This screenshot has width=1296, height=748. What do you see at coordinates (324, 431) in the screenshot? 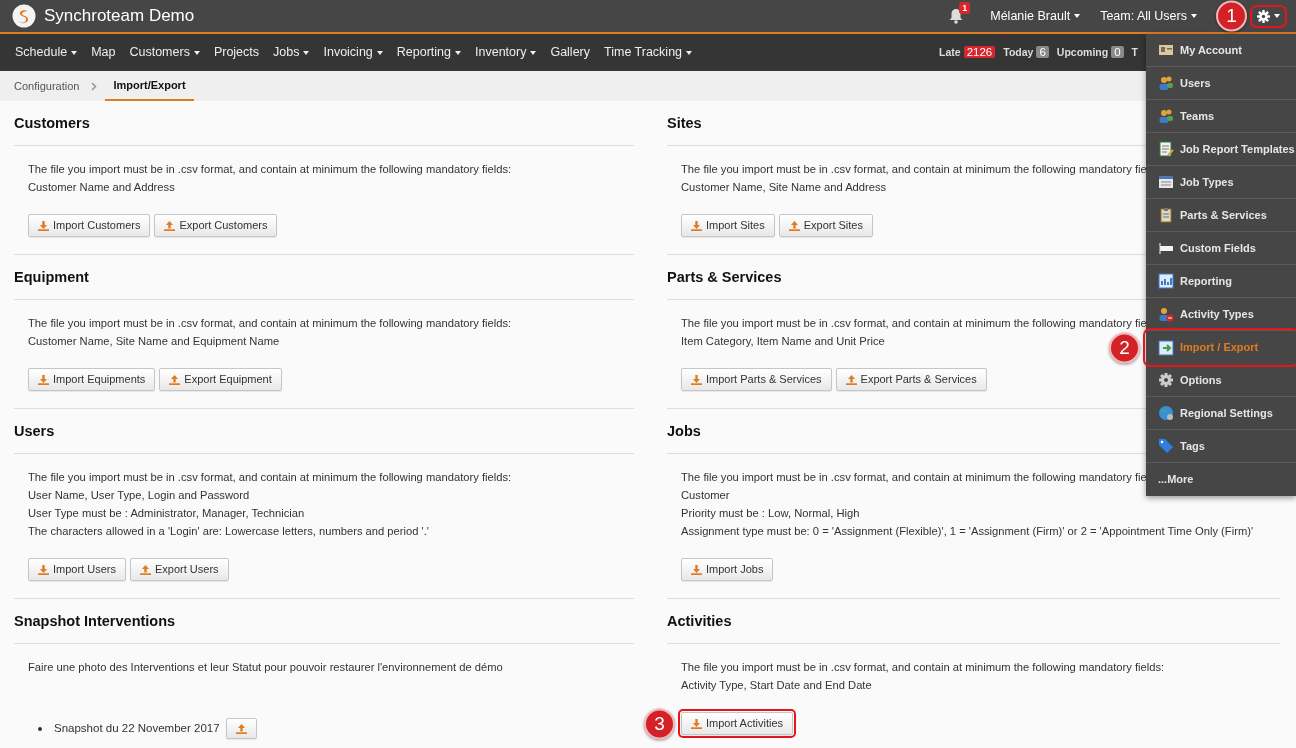
I see `section-title: Users` at bounding box center [324, 431].